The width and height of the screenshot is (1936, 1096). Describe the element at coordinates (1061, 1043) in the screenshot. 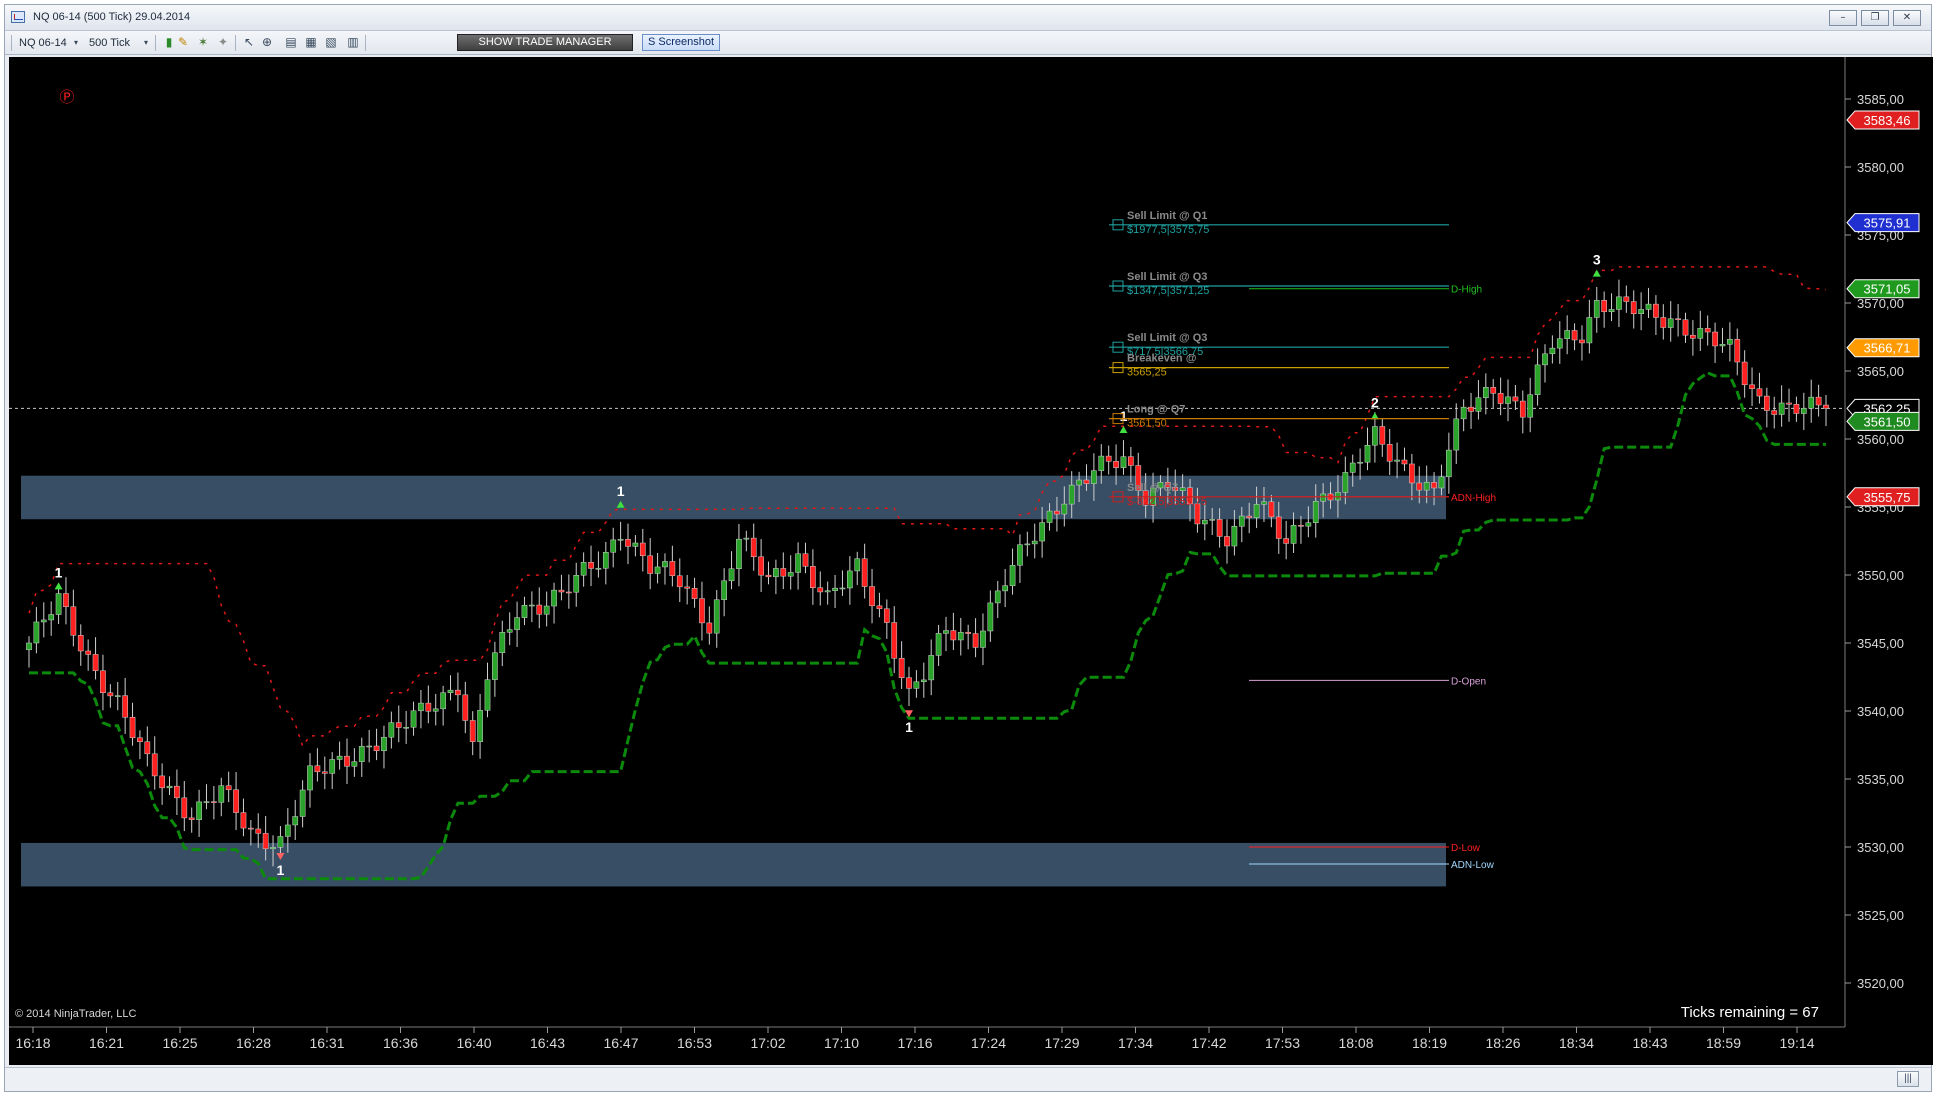

I see `x-tick-label: 17:29` at that location.